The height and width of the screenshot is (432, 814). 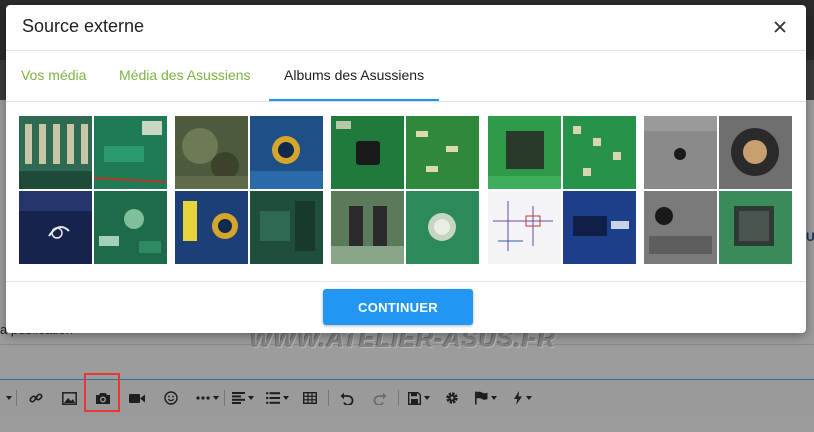 I want to click on link-icon, so click(x=36, y=398).